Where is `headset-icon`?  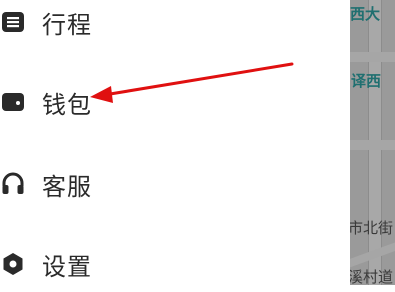
headset-icon is located at coordinates (13, 184).